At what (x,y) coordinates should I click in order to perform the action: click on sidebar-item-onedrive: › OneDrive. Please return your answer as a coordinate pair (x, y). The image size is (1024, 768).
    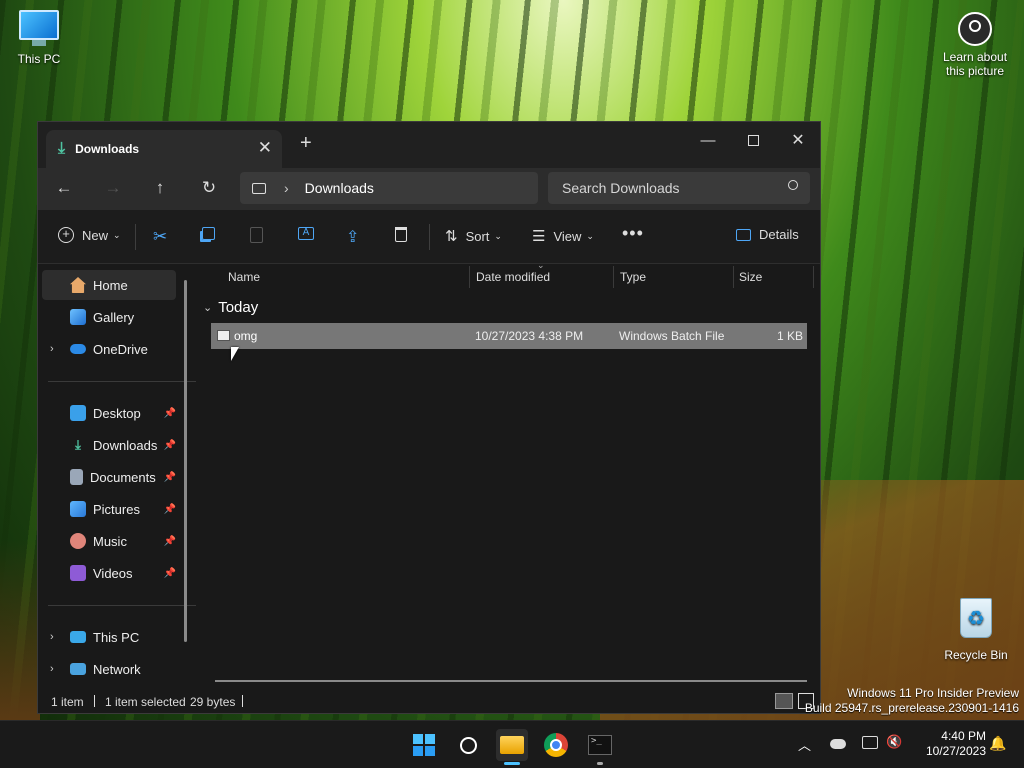
    Looking at the image, I should click on (109, 349).